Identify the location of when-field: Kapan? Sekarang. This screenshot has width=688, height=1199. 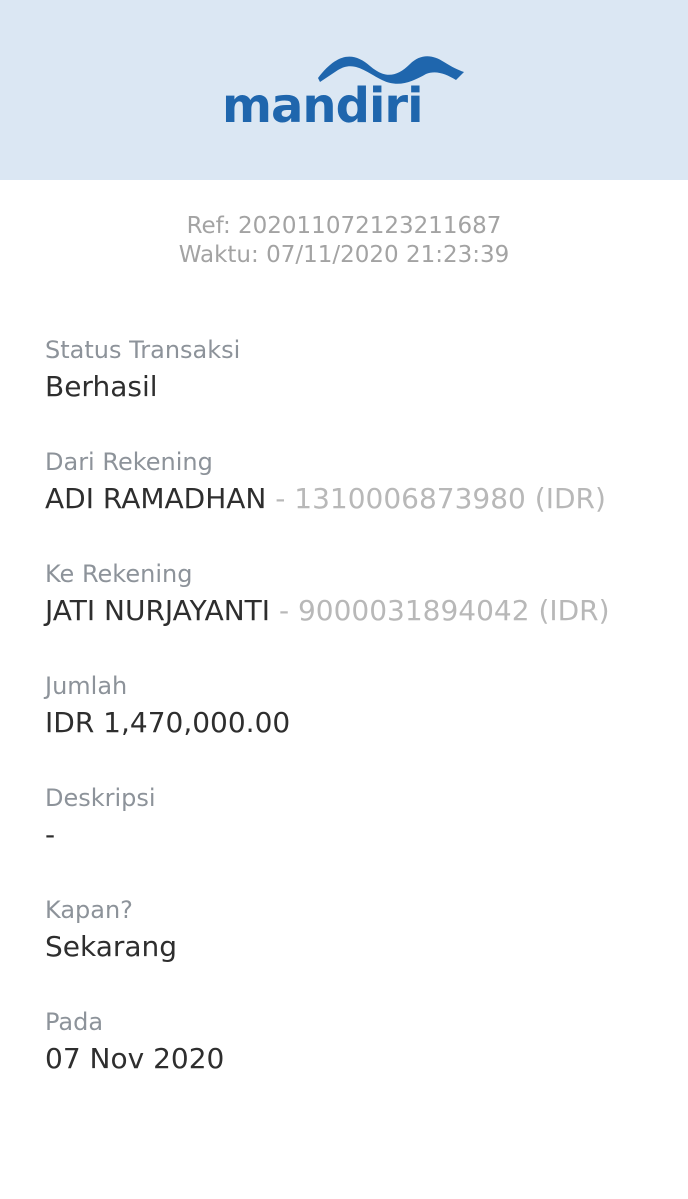
(355, 951).